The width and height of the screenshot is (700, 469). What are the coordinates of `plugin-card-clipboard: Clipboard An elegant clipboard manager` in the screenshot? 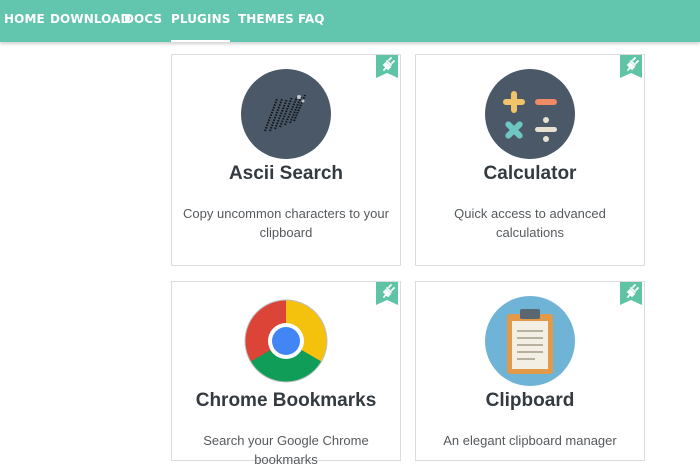 It's located at (530, 371).